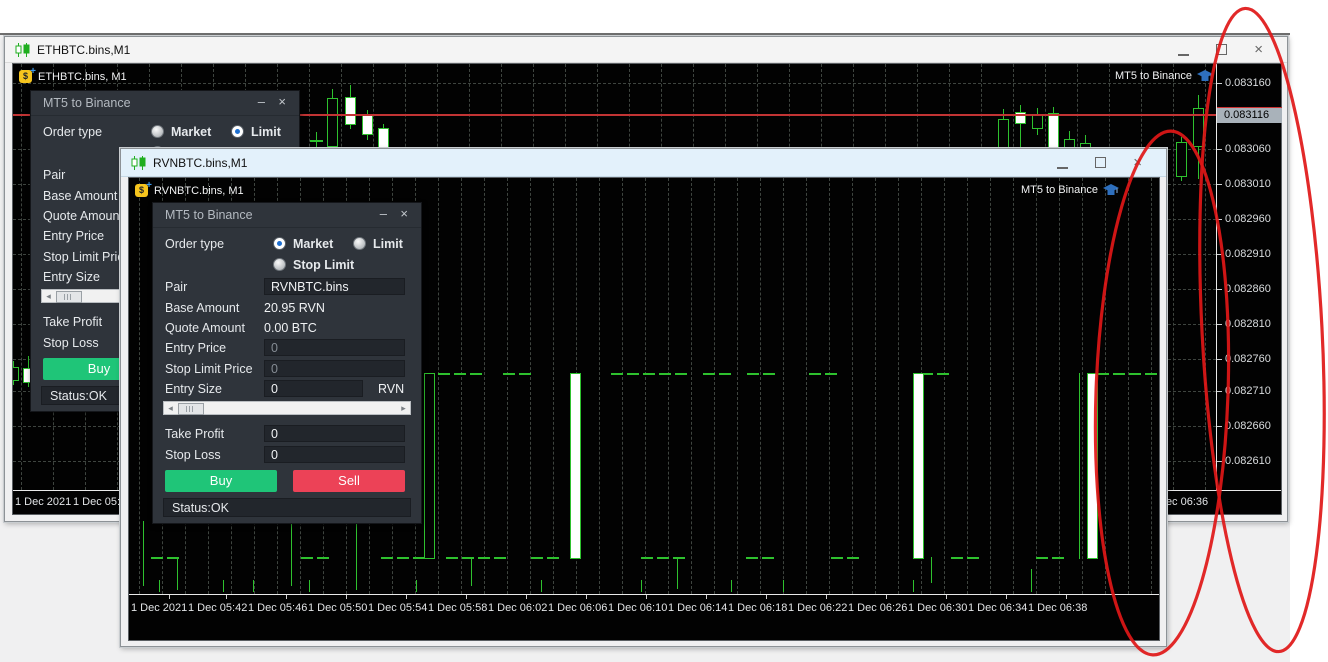  I want to click on stop-limit-price-input: 0, so click(334, 368).